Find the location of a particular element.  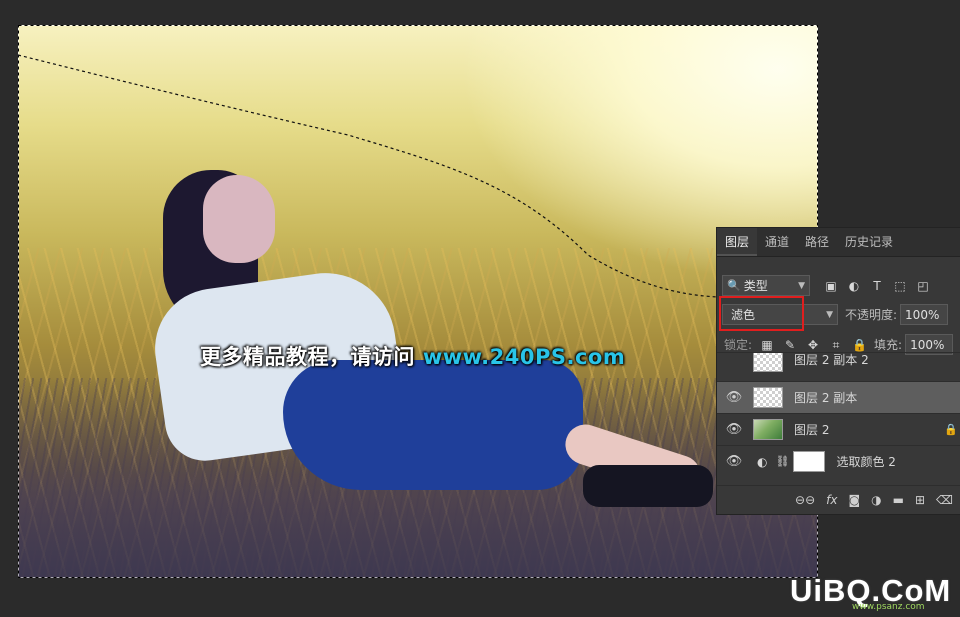

search-icon: 🔍 is located at coordinates (734, 285).